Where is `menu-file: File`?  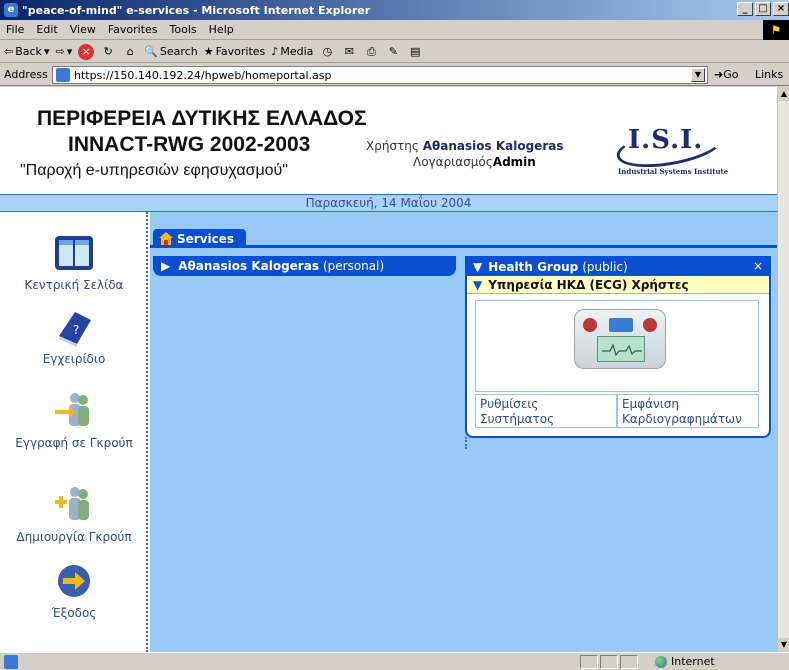 menu-file: File is located at coordinates (15, 29).